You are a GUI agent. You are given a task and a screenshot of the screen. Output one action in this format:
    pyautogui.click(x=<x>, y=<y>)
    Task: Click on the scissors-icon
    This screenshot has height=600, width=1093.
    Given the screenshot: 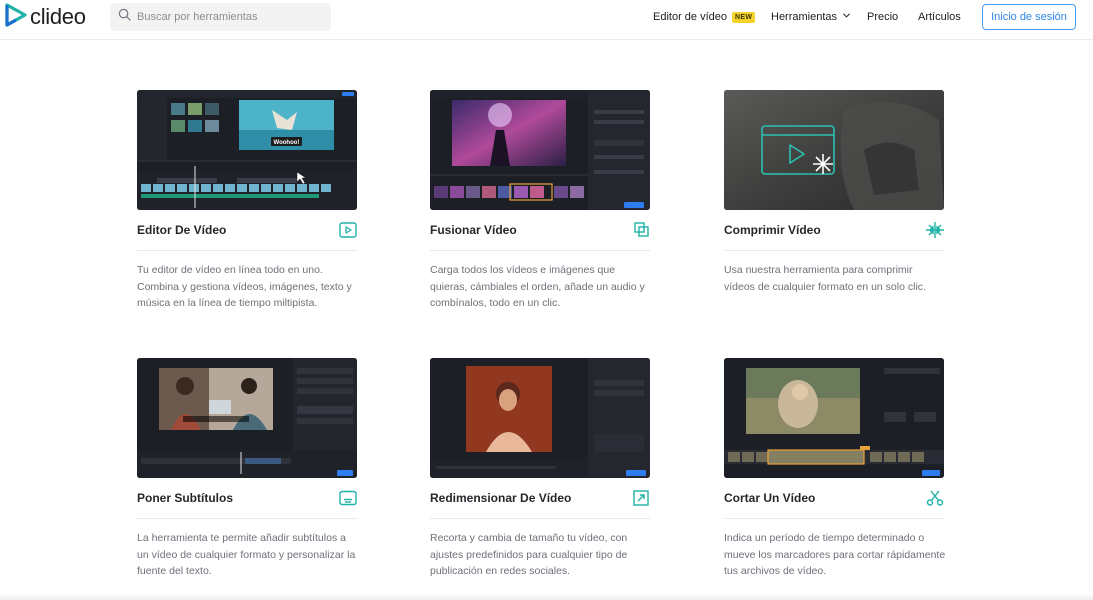 What is the action you would take?
    pyautogui.click(x=935, y=498)
    